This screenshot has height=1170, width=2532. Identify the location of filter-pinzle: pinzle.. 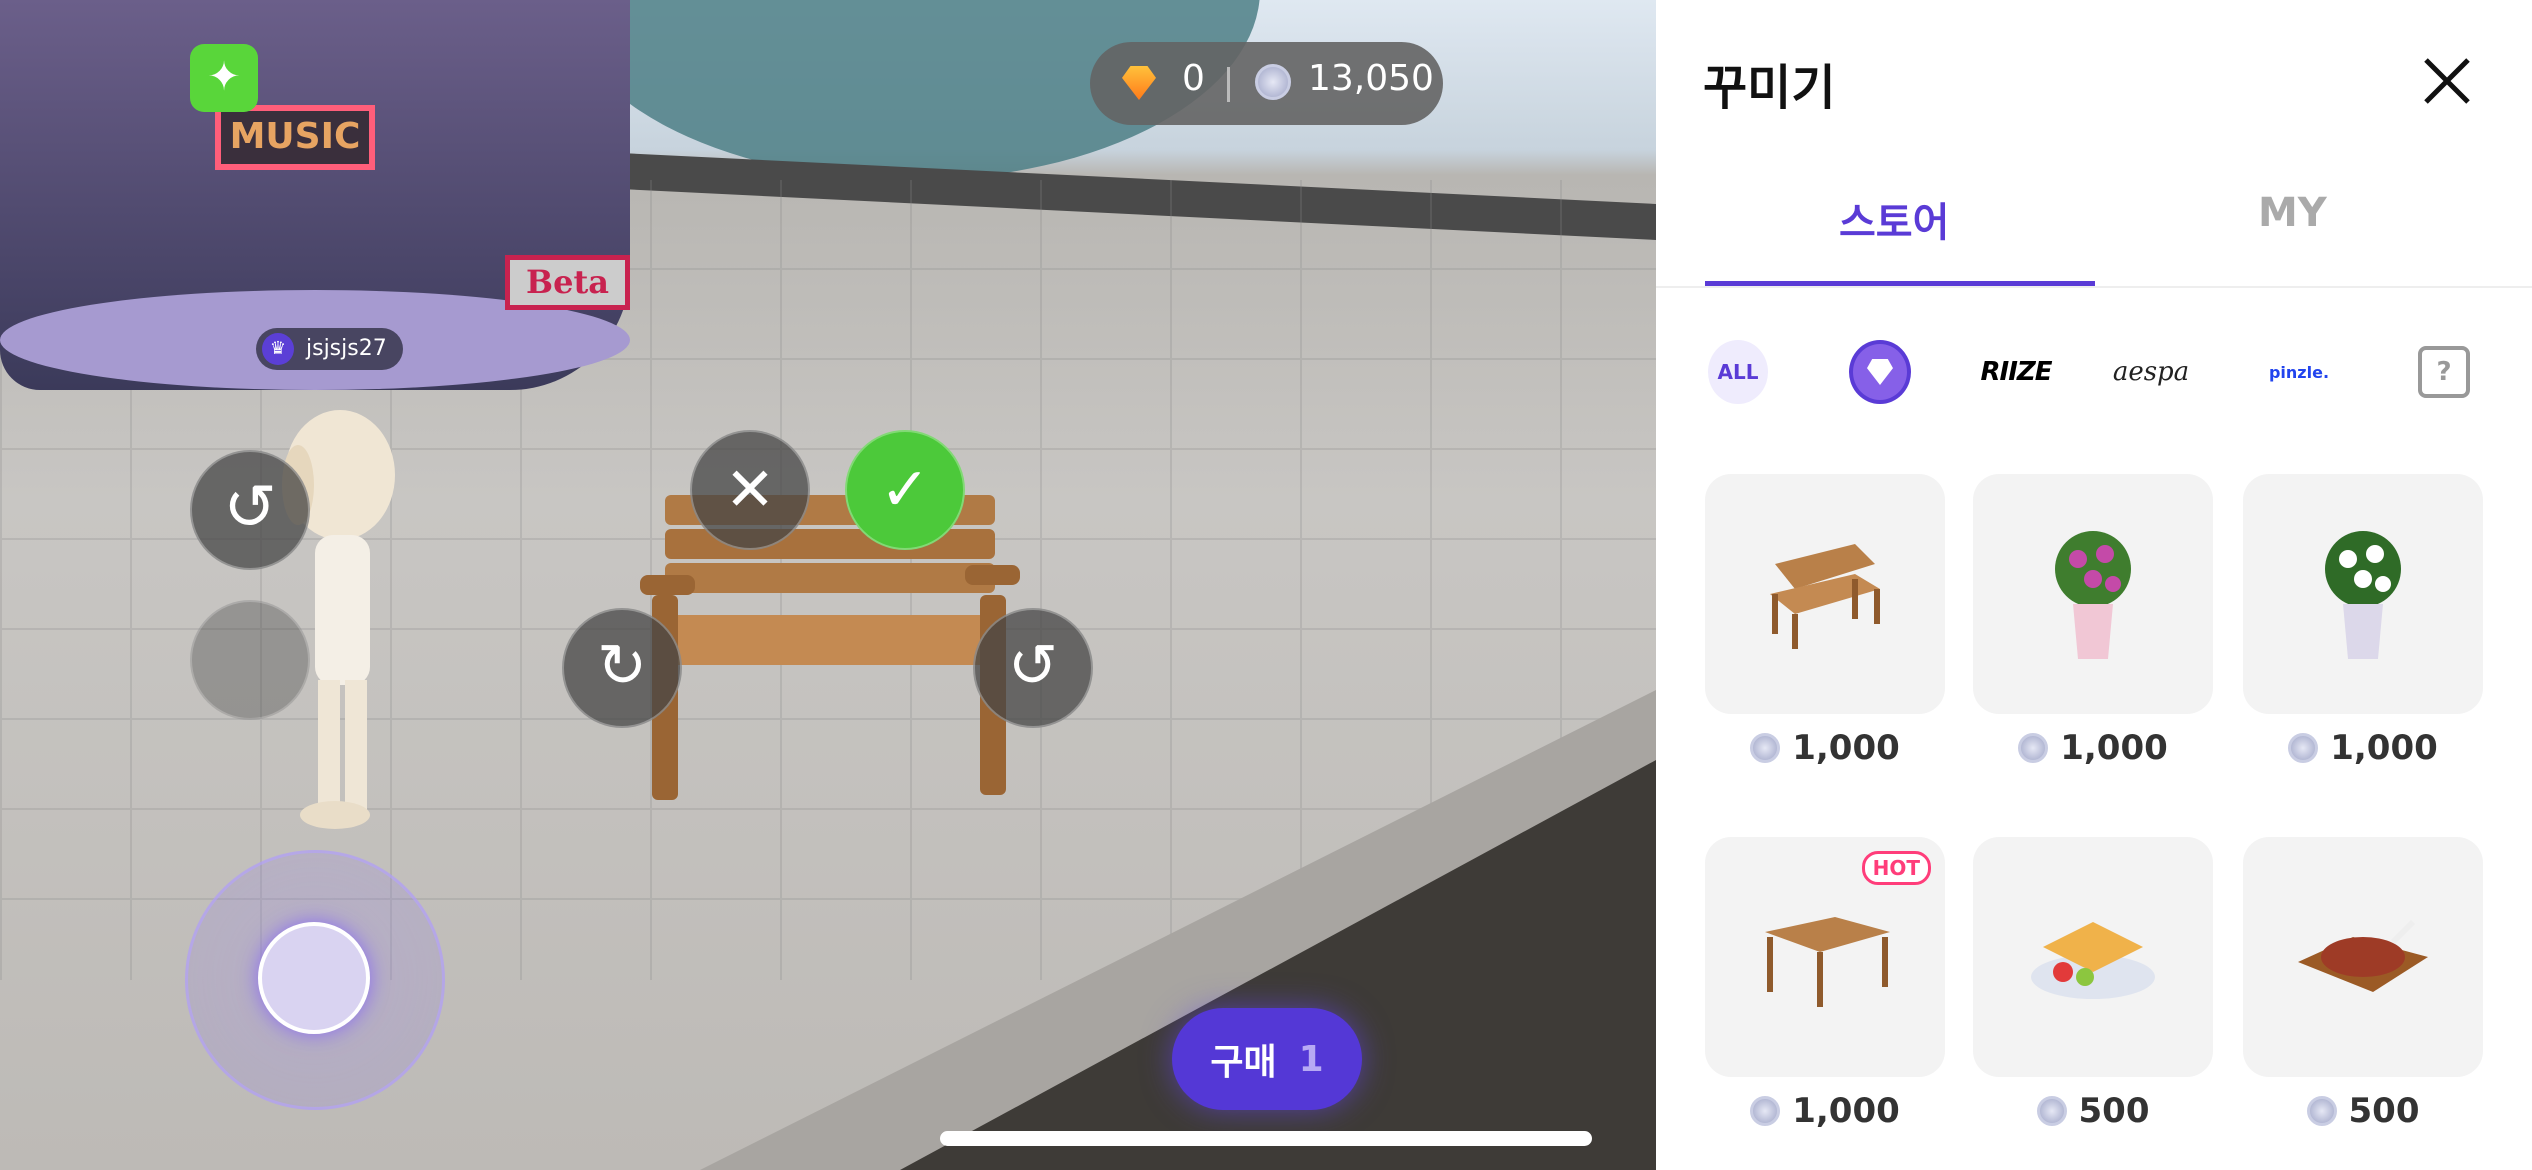
(2299, 372).